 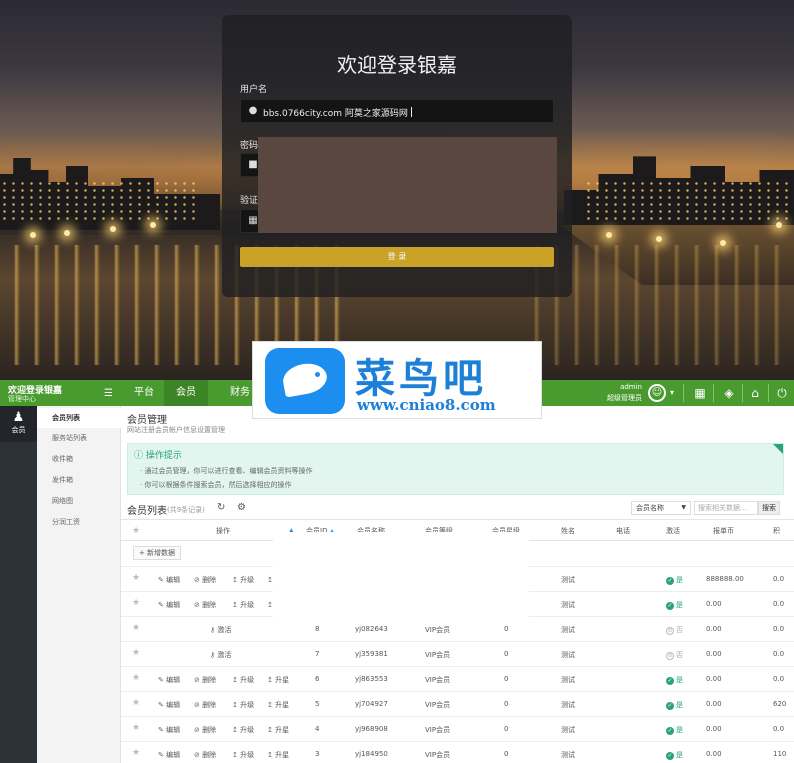 What do you see at coordinates (631, 387) in the screenshot?
I see `user-name: admin` at bounding box center [631, 387].